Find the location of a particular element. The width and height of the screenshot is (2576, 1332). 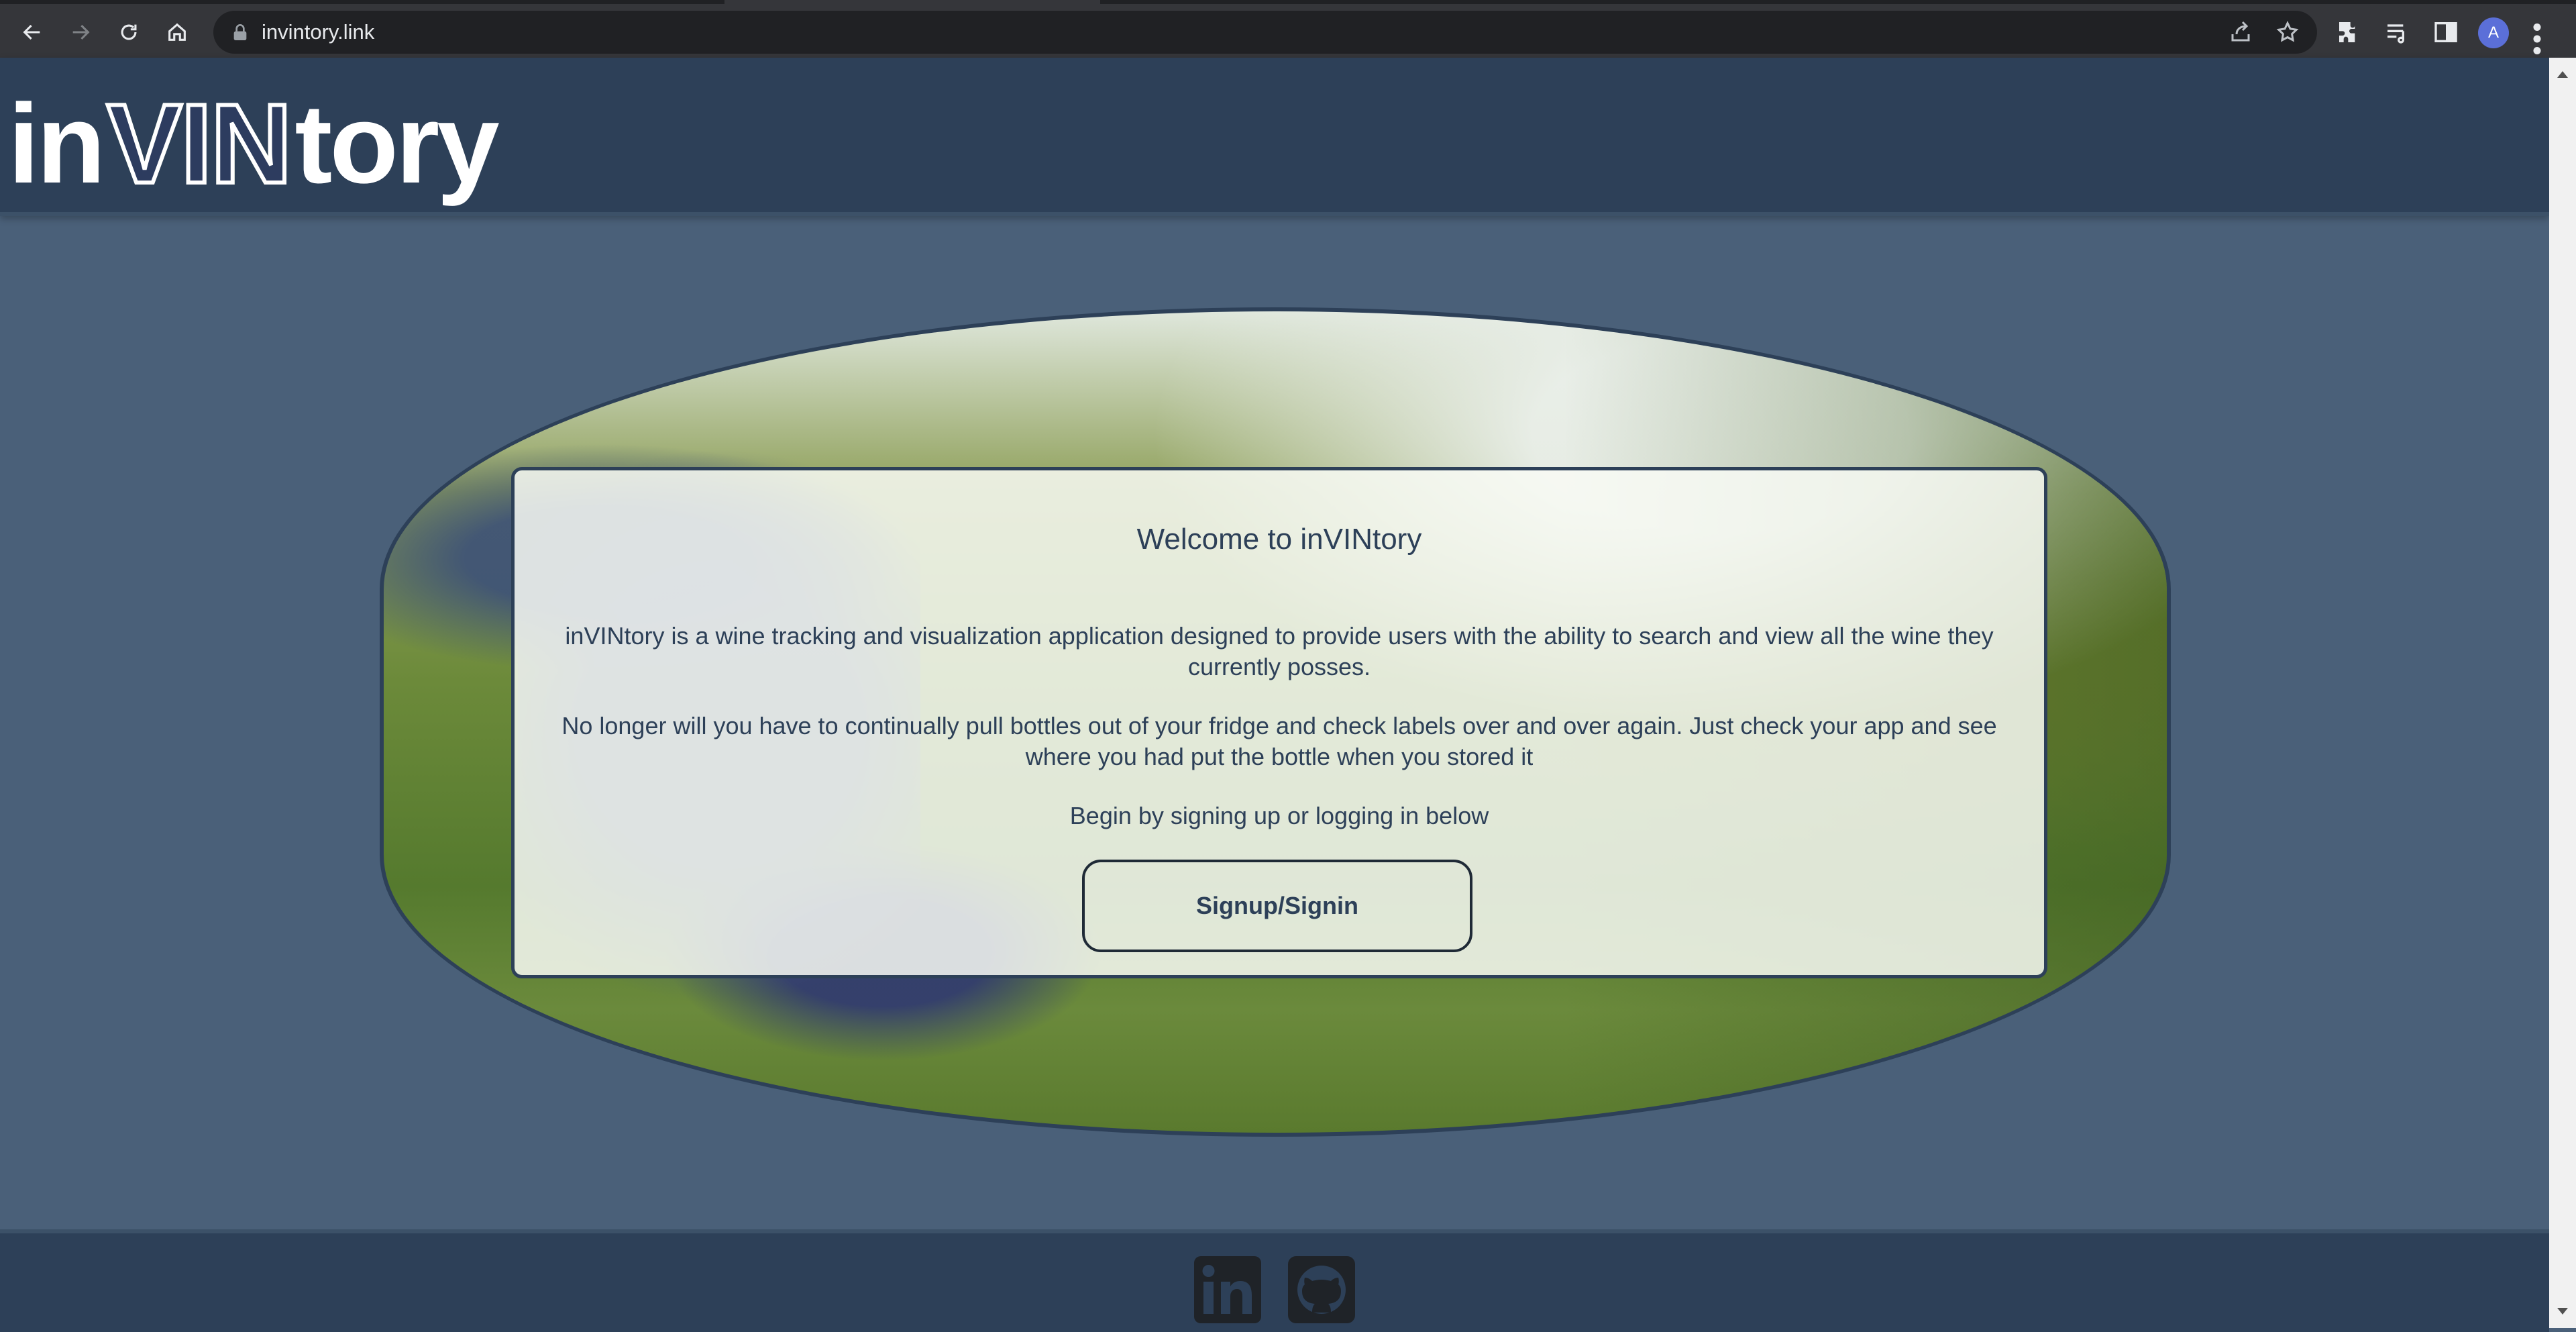

cta-paragraph: Begin by signing up or logging in below is located at coordinates (1279, 815).